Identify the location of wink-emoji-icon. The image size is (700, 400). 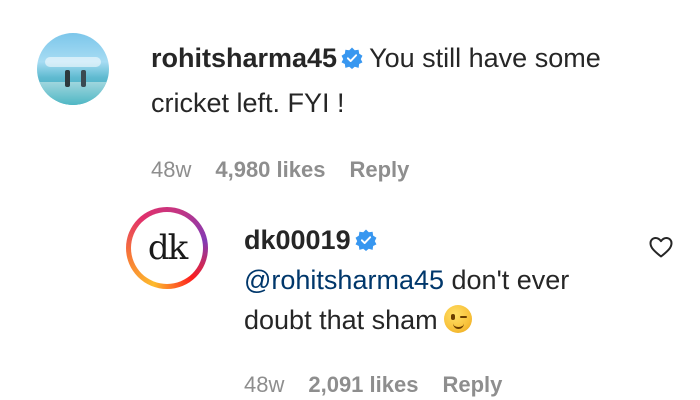
(457, 319).